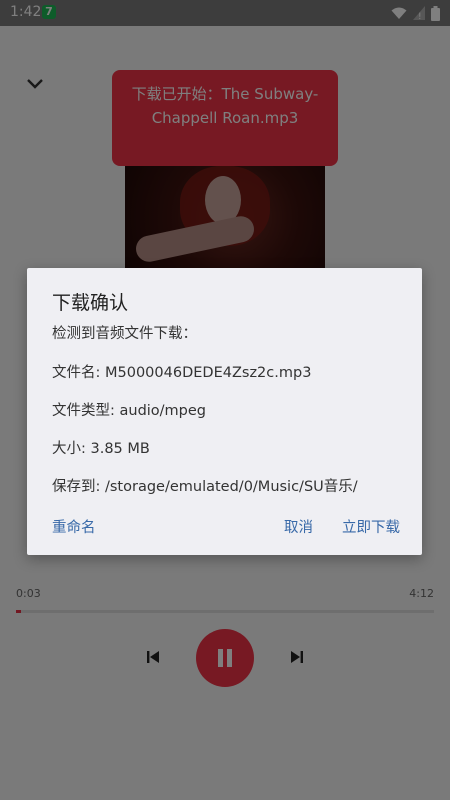 The image size is (450, 800). What do you see at coordinates (129, 411) in the screenshot?
I see `dialog-filetype: 文件类型: audio/mpeg` at bounding box center [129, 411].